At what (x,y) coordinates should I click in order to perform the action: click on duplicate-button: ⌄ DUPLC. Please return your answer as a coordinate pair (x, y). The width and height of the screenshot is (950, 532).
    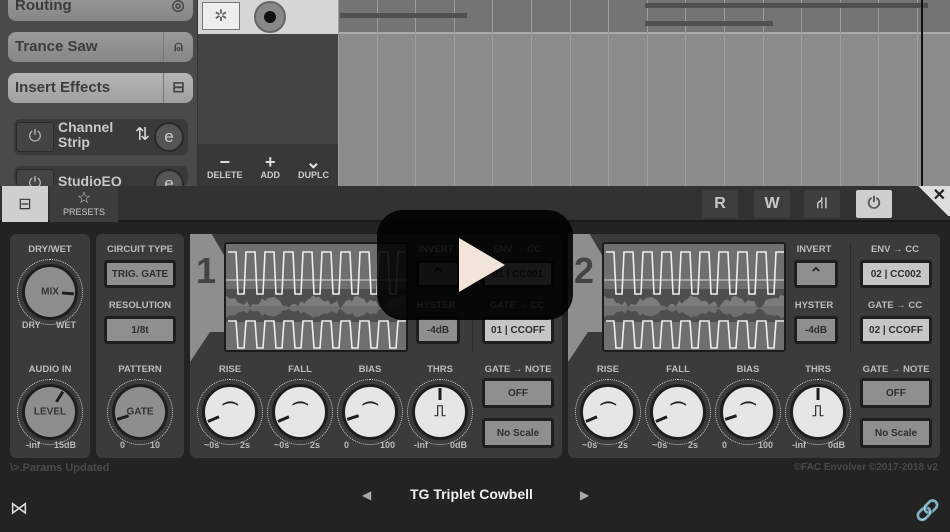
    Looking at the image, I should click on (313, 166).